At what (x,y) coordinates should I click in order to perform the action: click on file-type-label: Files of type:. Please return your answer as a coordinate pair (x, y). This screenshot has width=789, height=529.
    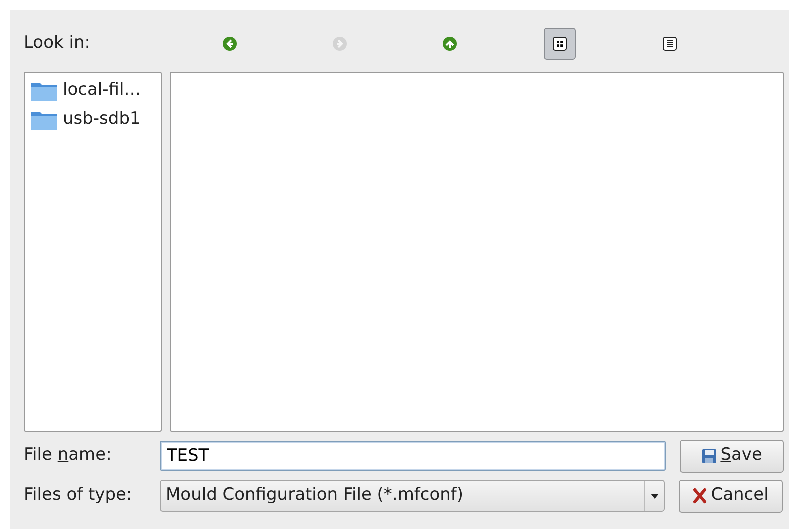
    Looking at the image, I should click on (79, 496).